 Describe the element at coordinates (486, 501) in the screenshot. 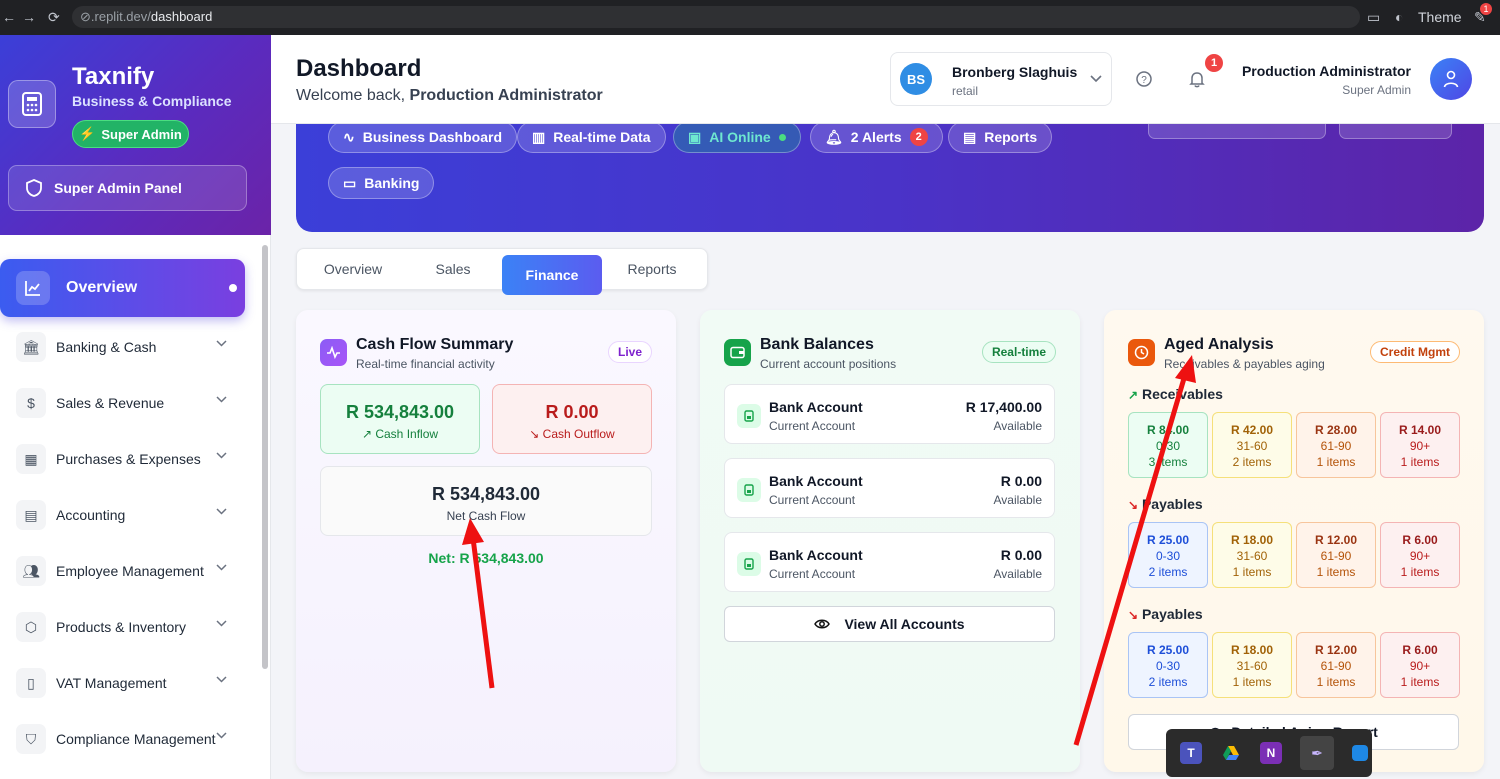

I see `net-cash-flow-box: R 534,843.00 Net Cash Flow` at that location.